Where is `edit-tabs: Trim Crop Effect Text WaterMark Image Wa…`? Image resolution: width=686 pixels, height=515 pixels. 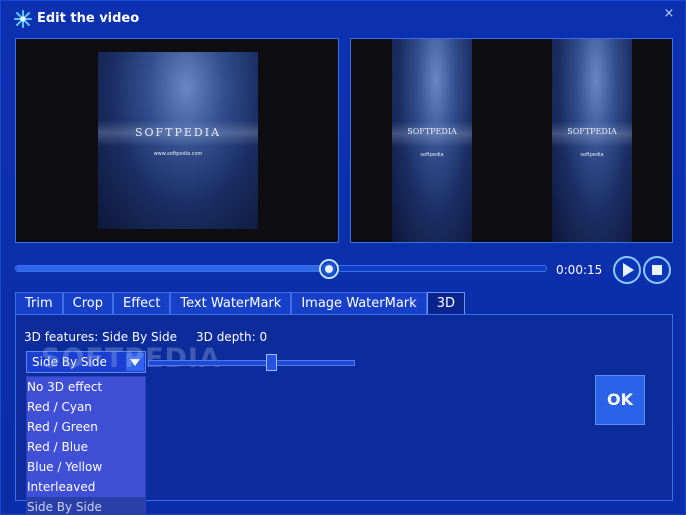 edit-tabs: Trim Crop Effect Text WaterMark Image Wa… is located at coordinates (240, 303).